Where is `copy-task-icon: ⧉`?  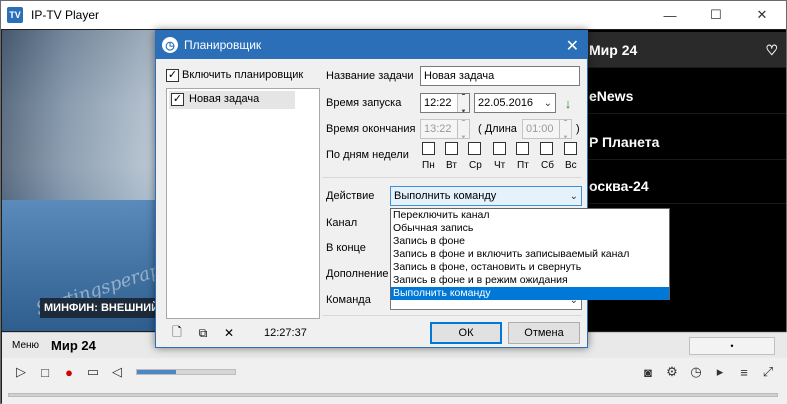
copy-task-icon: ⧉ is located at coordinates (203, 333).